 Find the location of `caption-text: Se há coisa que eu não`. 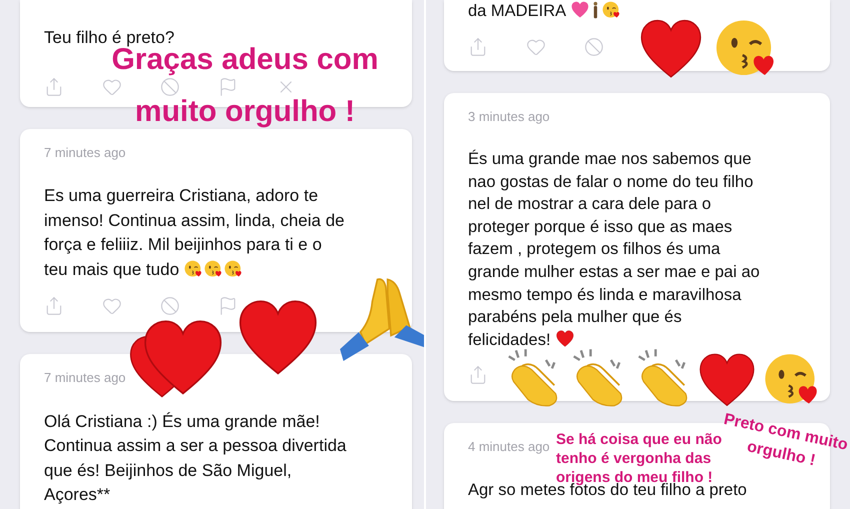

caption-text: Se há coisa que eu não is located at coordinates (639, 439).